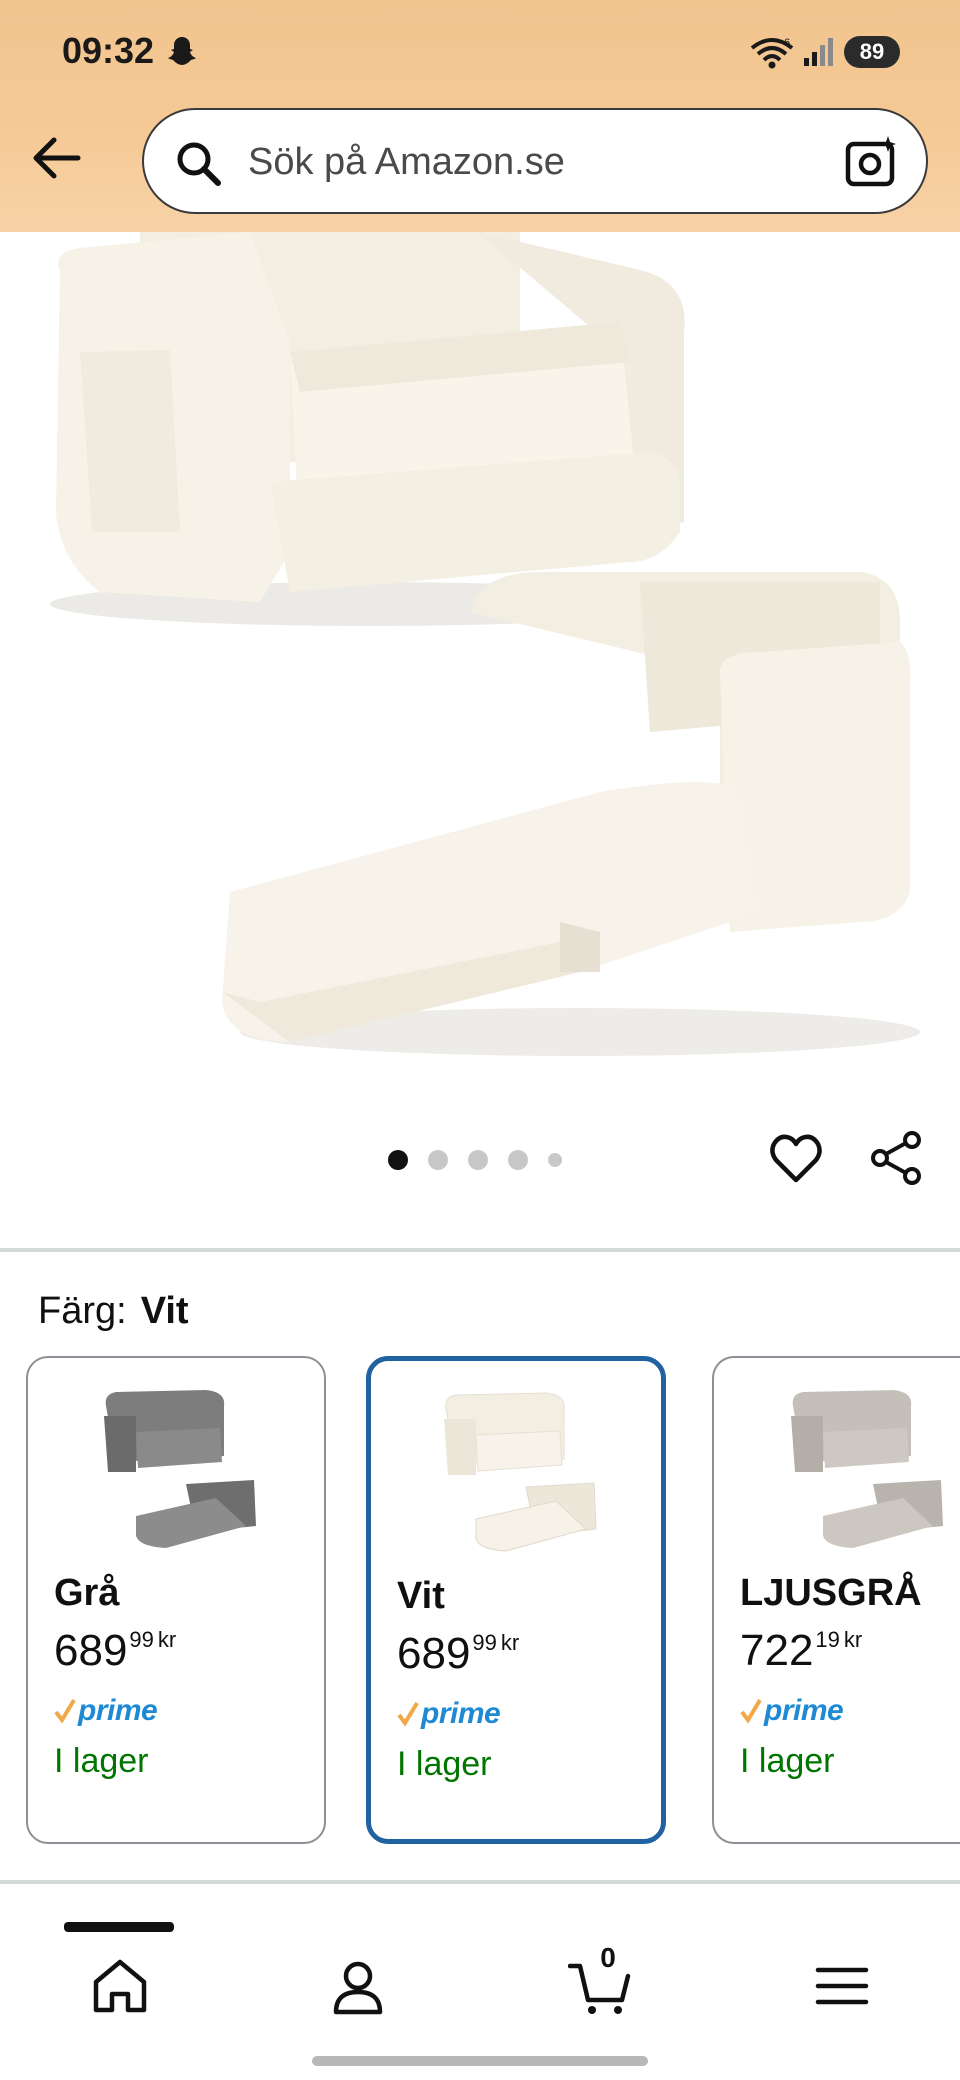 This screenshot has height=2080, width=960. I want to click on camera-search-icon, so click(872, 162).